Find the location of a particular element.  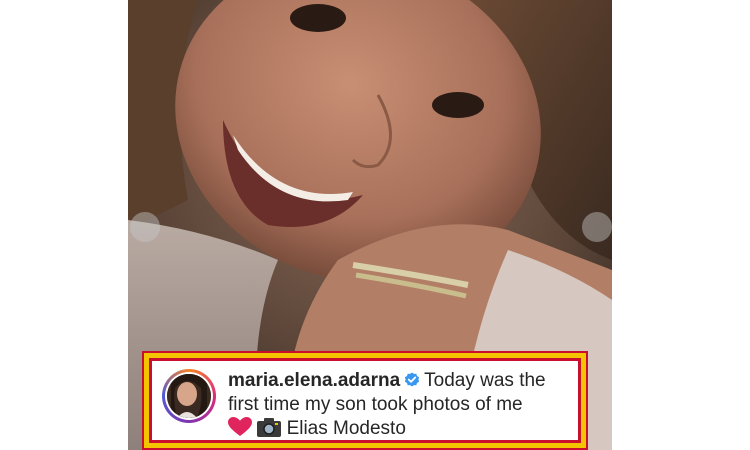

username-link: maria.elena.adarna is located at coordinates (314, 380).